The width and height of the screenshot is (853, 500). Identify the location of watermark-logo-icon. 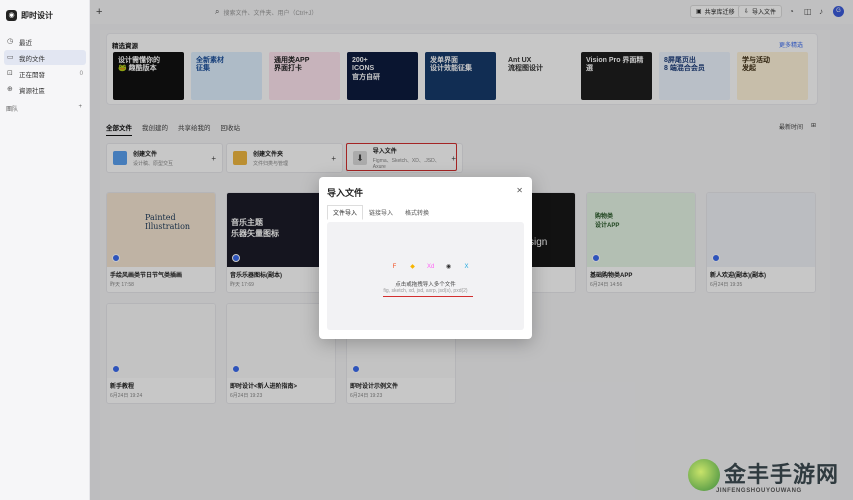
(704, 475).